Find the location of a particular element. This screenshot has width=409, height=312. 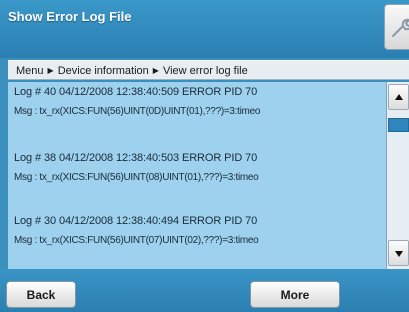

breadcrumb-item-device-information: Device information is located at coordinates (103, 71).